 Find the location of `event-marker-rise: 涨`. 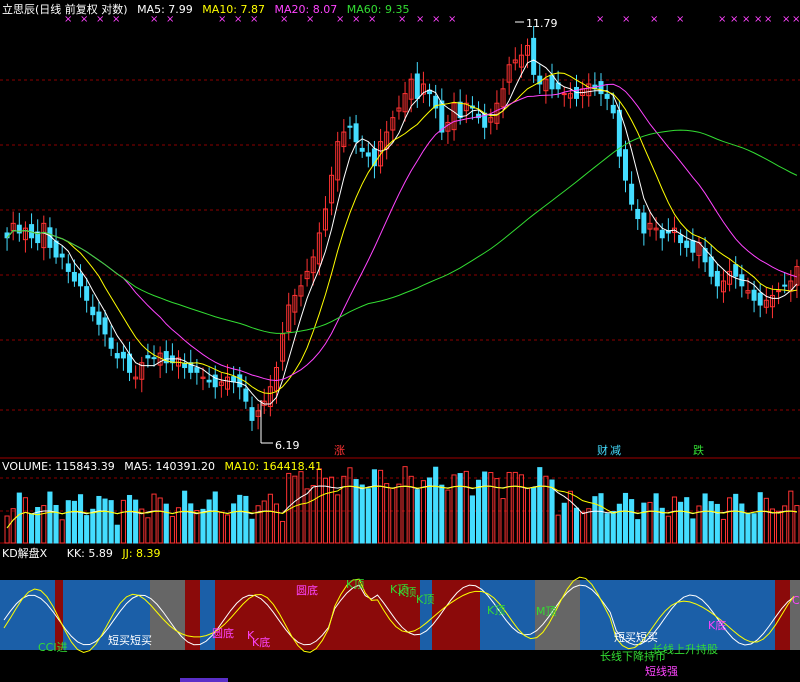

event-marker-rise: 涨 is located at coordinates (339, 450).